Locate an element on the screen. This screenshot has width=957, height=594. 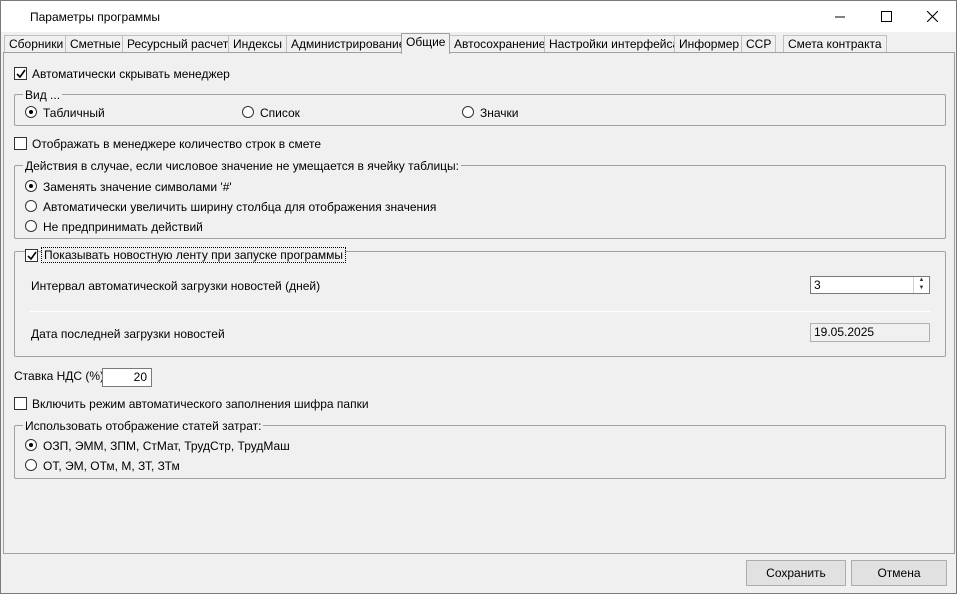
show-row-count-checkbox is located at coordinates (20, 143).